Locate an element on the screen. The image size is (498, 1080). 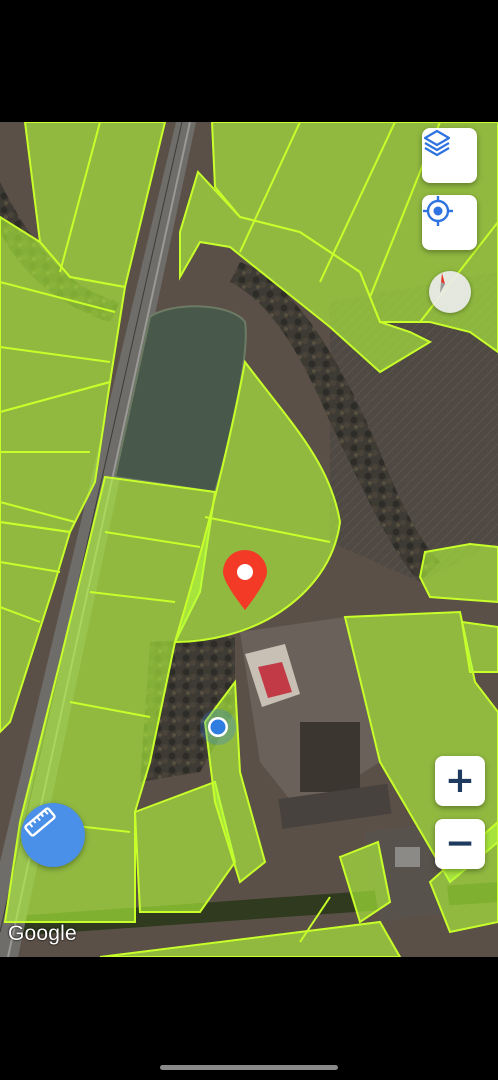
measure-button is located at coordinates (53, 835).